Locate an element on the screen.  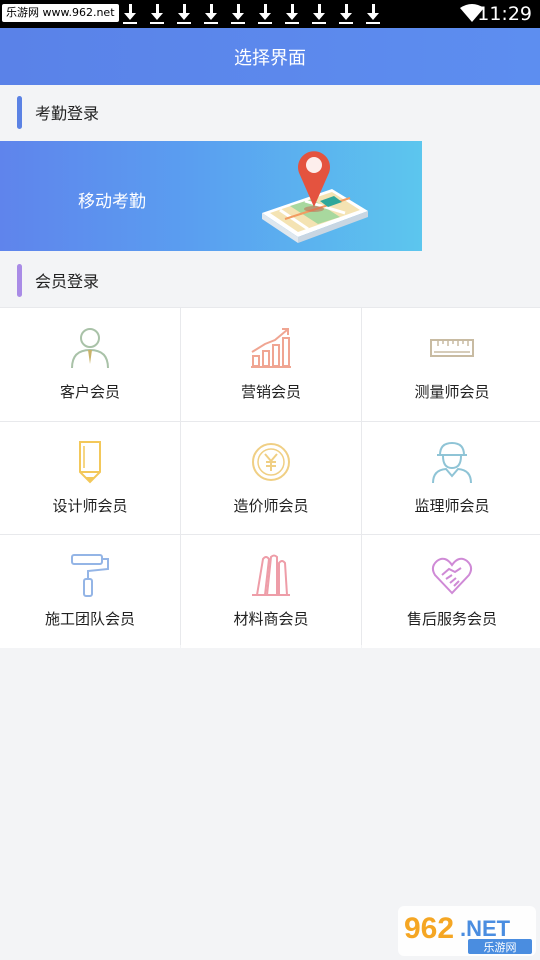
member-label: 营销会员 is located at coordinates (270, 392).